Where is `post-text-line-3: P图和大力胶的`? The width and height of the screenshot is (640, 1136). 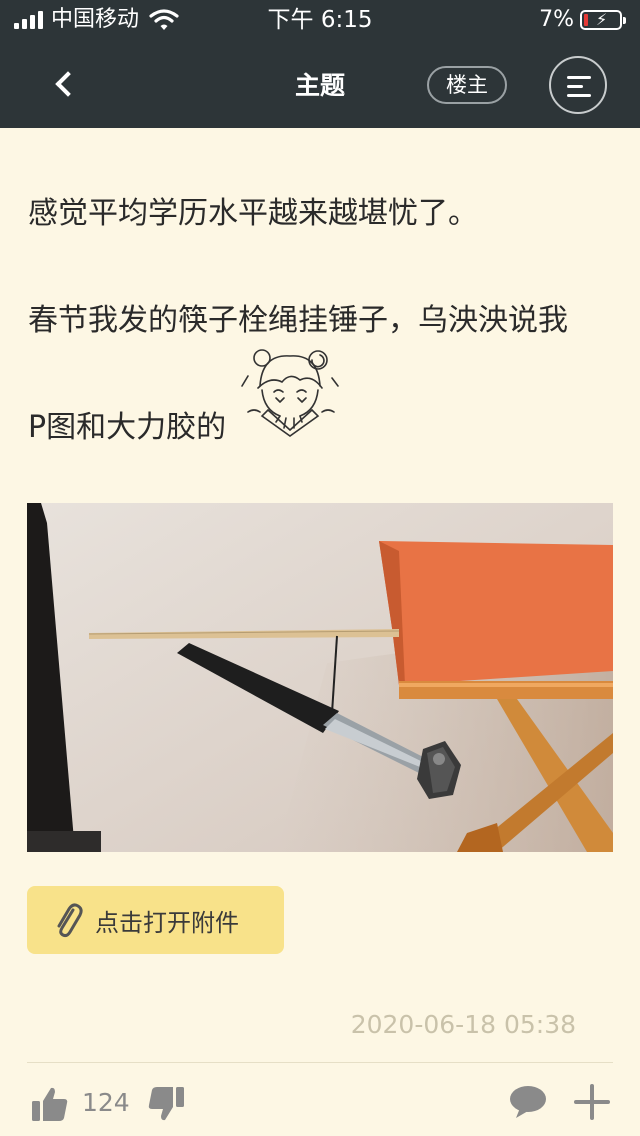 post-text-line-3: P图和大力胶的 is located at coordinates (127, 427).